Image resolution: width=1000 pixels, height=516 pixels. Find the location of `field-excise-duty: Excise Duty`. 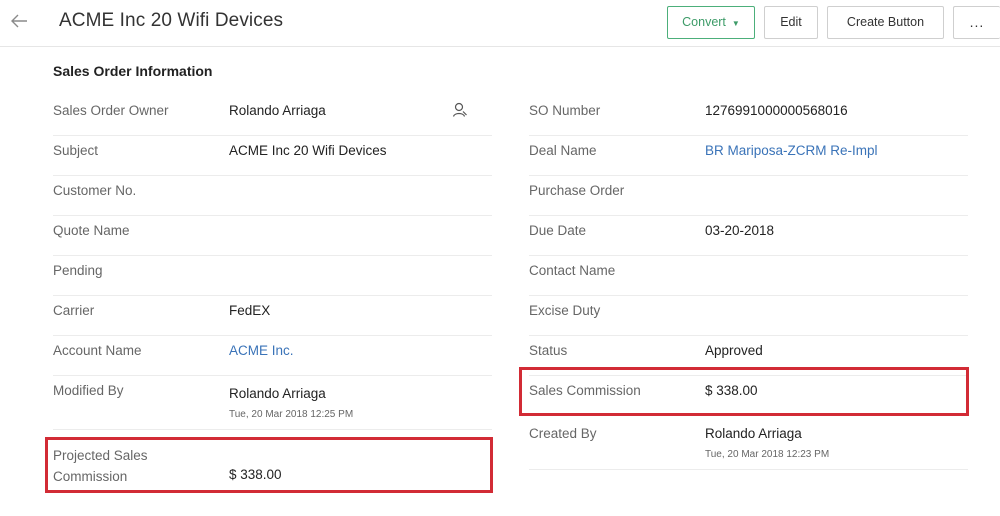

field-excise-duty: Excise Duty is located at coordinates (748, 316).